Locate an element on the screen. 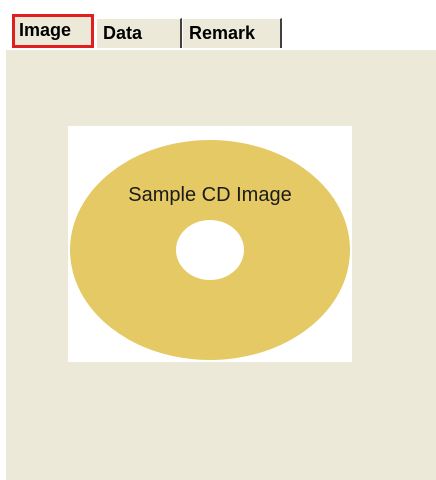  cd-disc-caption: Sample CD Image is located at coordinates (209, 195).